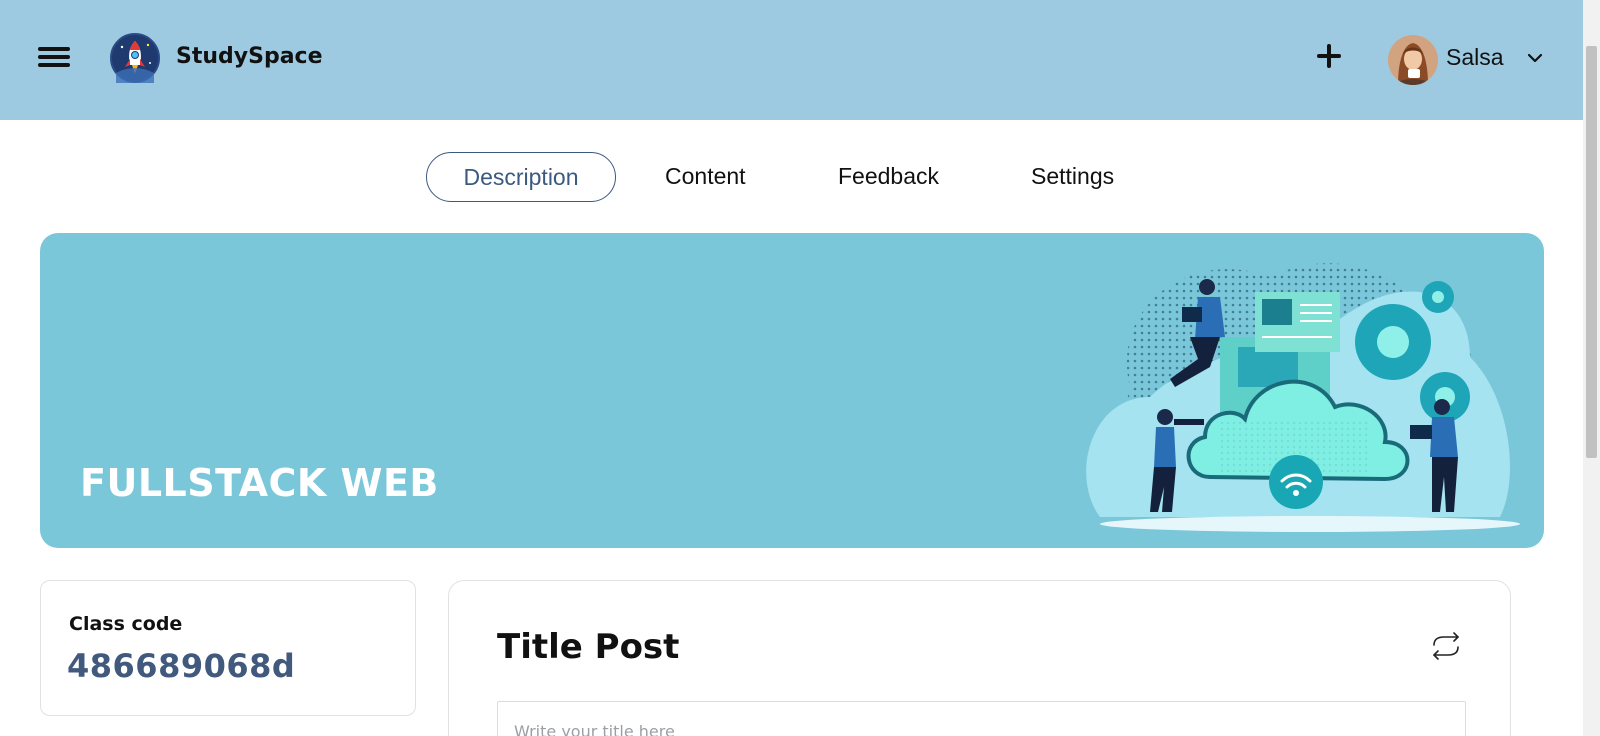 Image resolution: width=1600 pixels, height=736 pixels. I want to click on class-code-label: Class code, so click(126, 624).